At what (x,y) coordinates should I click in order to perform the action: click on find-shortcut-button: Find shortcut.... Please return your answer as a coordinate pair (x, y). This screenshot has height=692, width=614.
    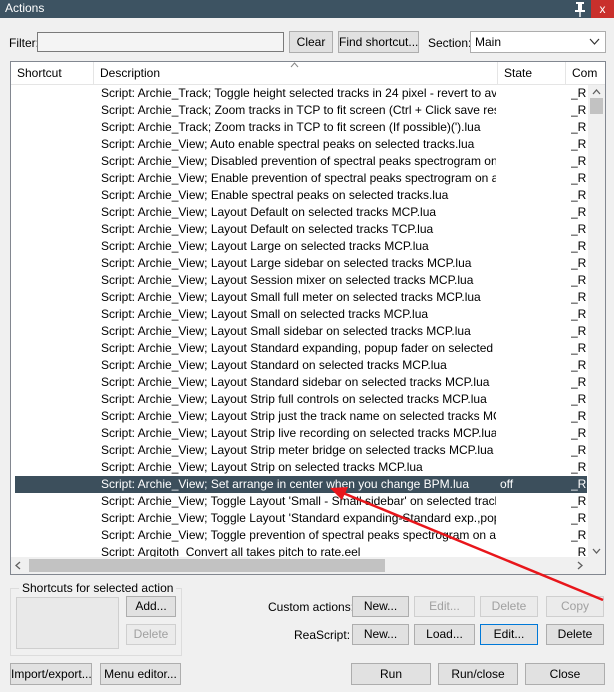
    Looking at the image, I should click on (378, 42).